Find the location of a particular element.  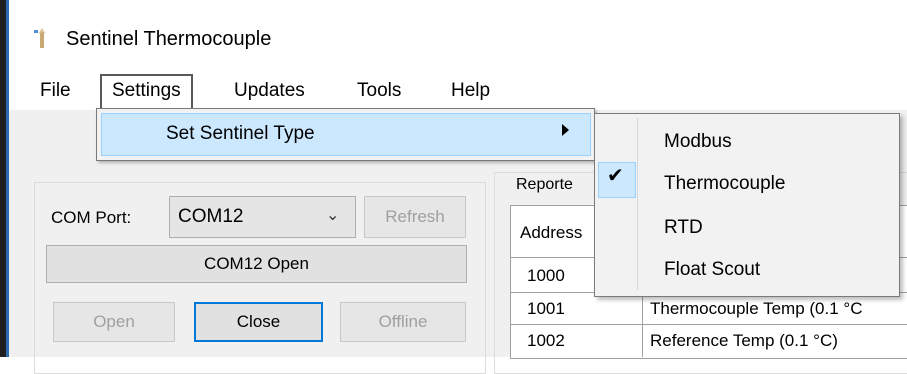

table-cell-description: Thermocouple Temp (0.1 °C is located at coordinates (756, 308).